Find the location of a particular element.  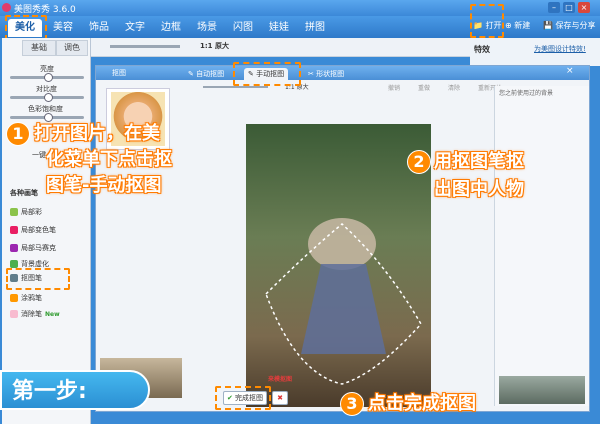

callout-1-badge: 1 is located at coordinates (18, 134).